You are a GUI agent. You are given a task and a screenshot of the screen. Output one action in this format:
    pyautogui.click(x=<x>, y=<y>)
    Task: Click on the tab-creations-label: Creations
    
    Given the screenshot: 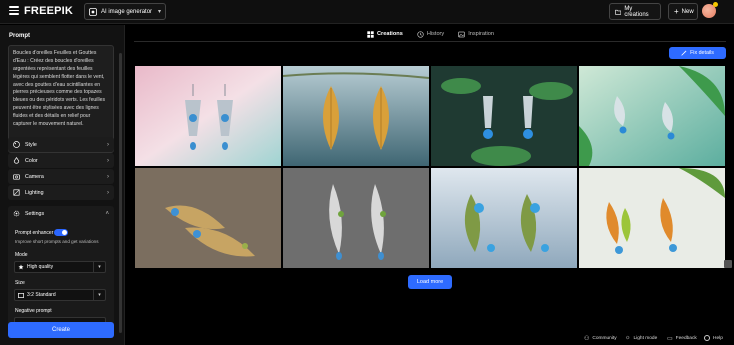 What is the action you would take?
    pyautogui.click(x=390, y=34)
    